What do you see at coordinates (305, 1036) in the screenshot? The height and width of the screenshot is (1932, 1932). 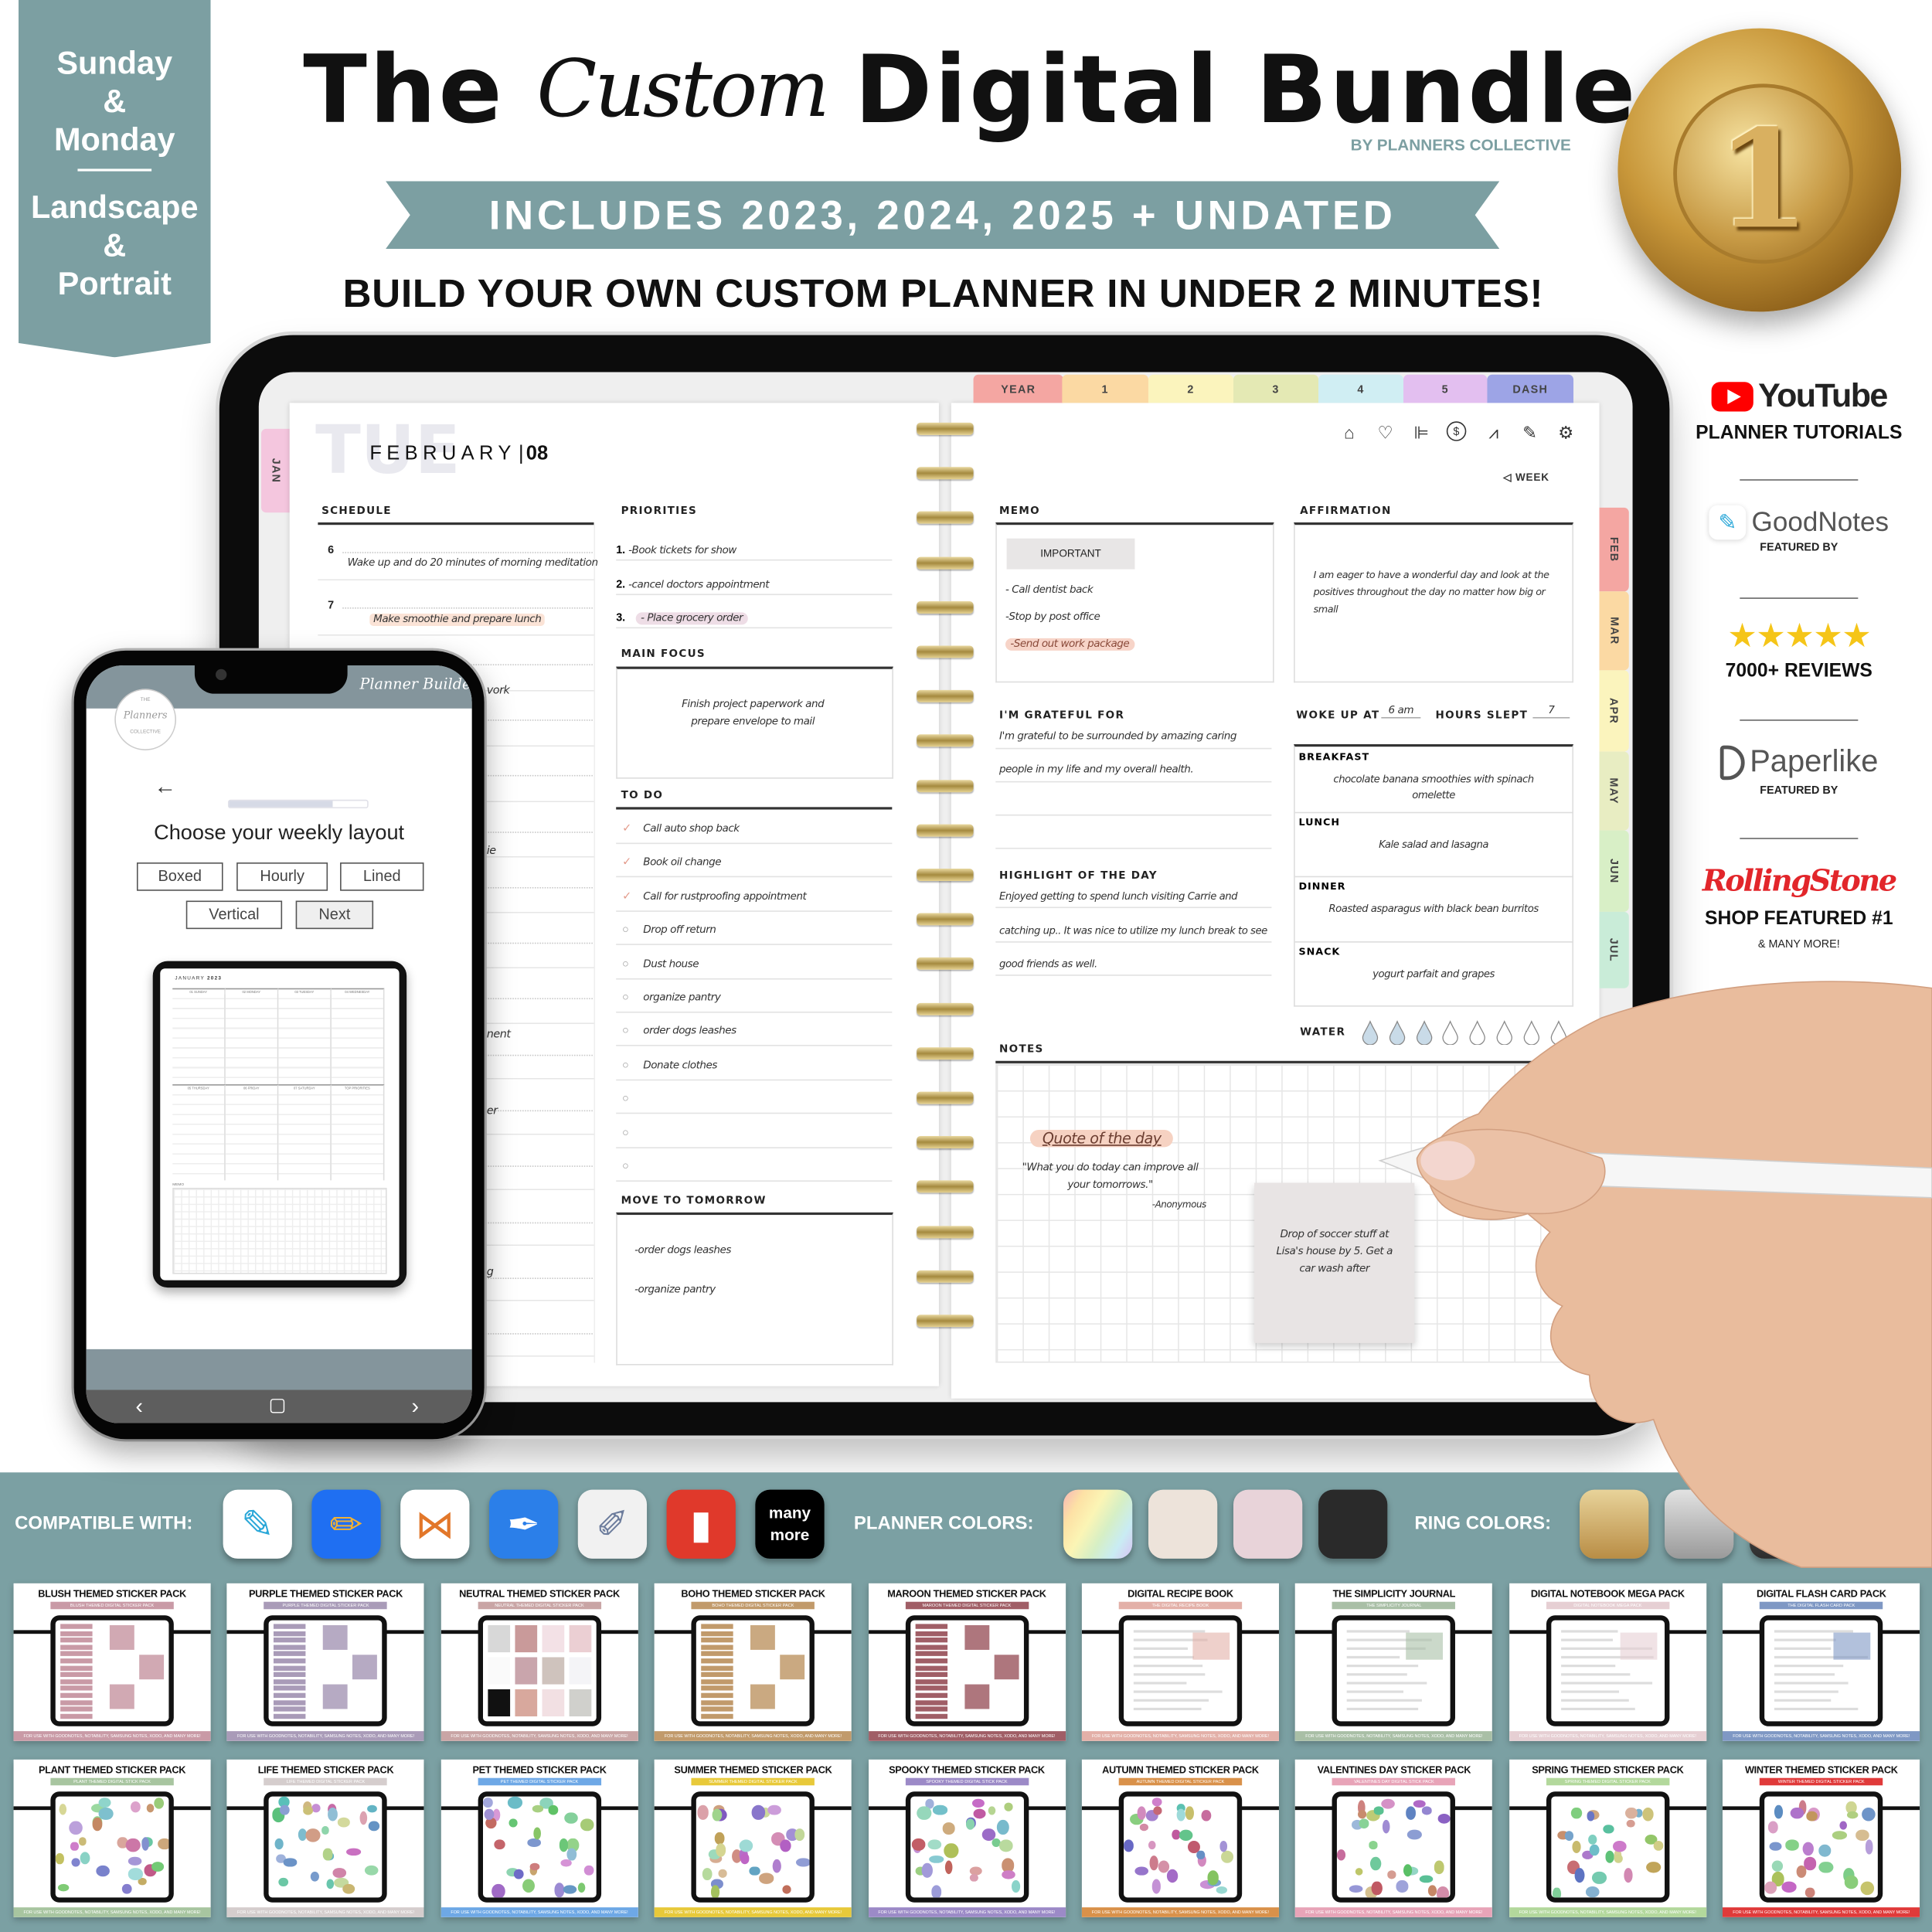 I see `preview-day-cell: 03 TUESDAY` at bounding box center [305, 1036].